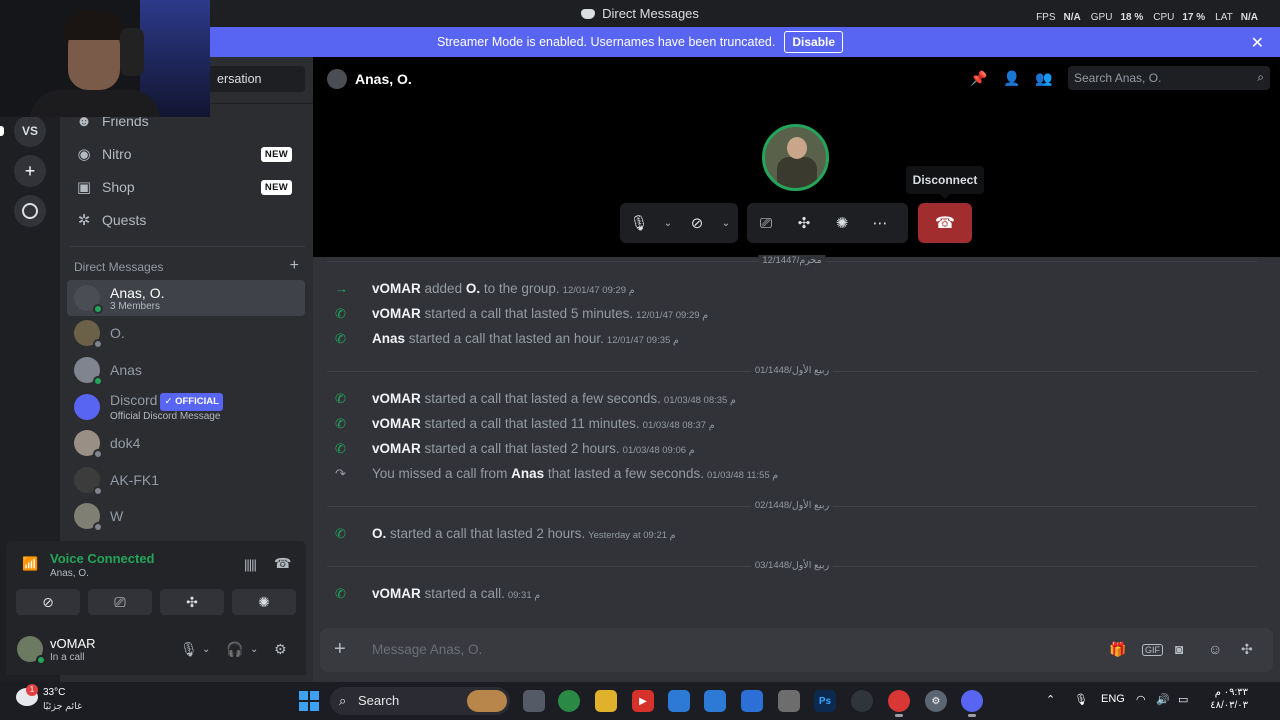 This screenshot has height=720, width=1280. Describe the element at coordinates (280, 649) in the screenshot. I see `gear-icon: ⚙` at that location.